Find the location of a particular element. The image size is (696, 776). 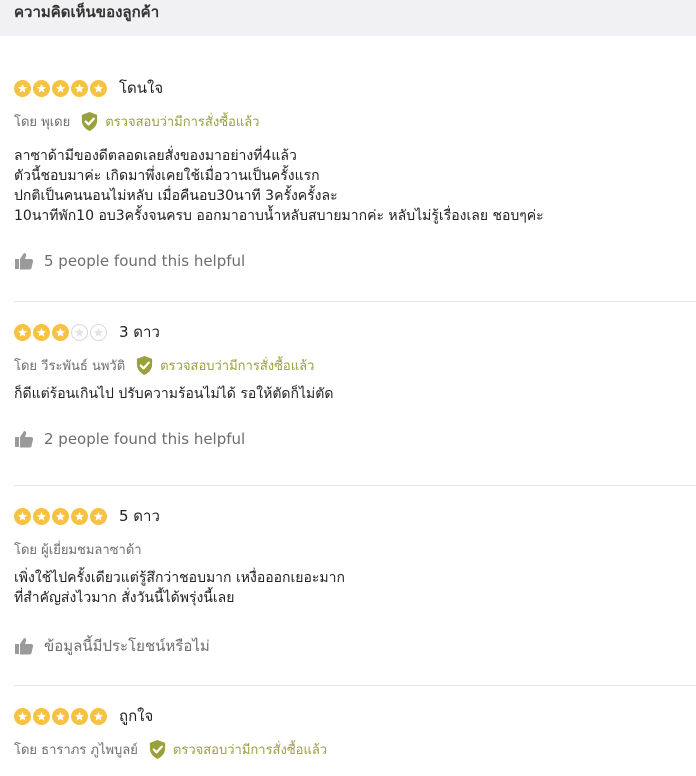

rating-row: 3 ดาว is located at coordinates (355, 332).